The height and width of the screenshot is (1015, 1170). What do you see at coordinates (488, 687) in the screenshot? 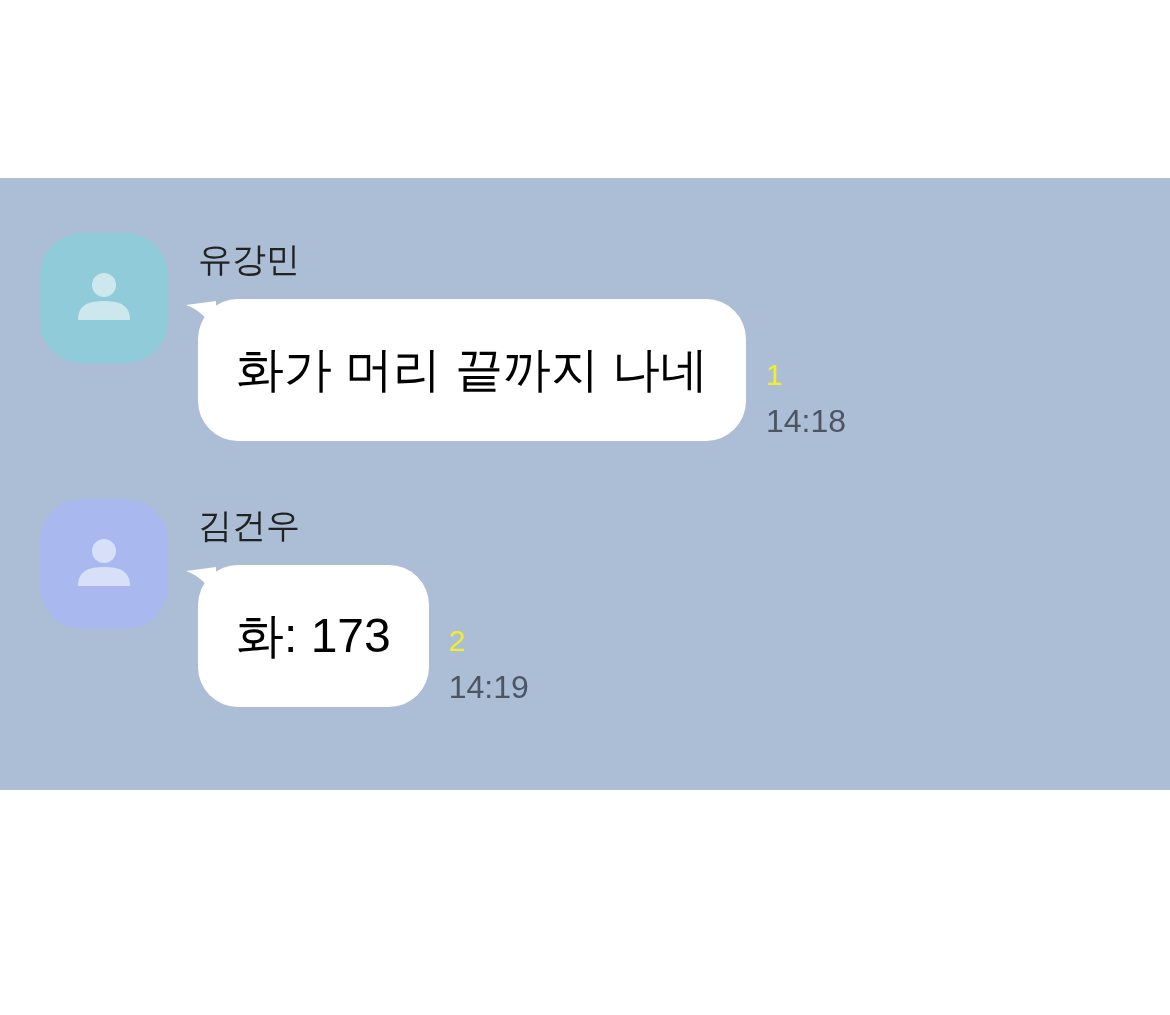
I see `message-time: 14:19` at bounding box center [488, 687].